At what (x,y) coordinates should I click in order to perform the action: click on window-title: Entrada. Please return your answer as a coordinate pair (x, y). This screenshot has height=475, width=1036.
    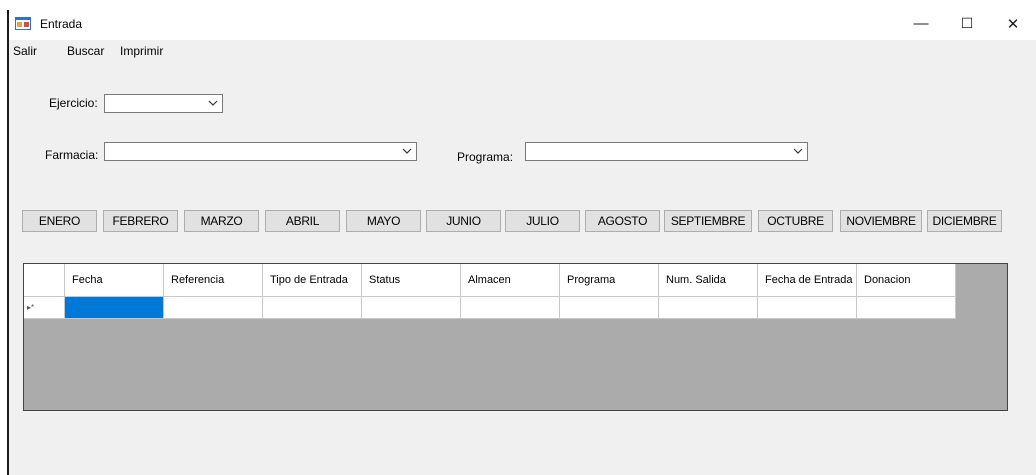
    Looking at the image, I should click on (61, 24).